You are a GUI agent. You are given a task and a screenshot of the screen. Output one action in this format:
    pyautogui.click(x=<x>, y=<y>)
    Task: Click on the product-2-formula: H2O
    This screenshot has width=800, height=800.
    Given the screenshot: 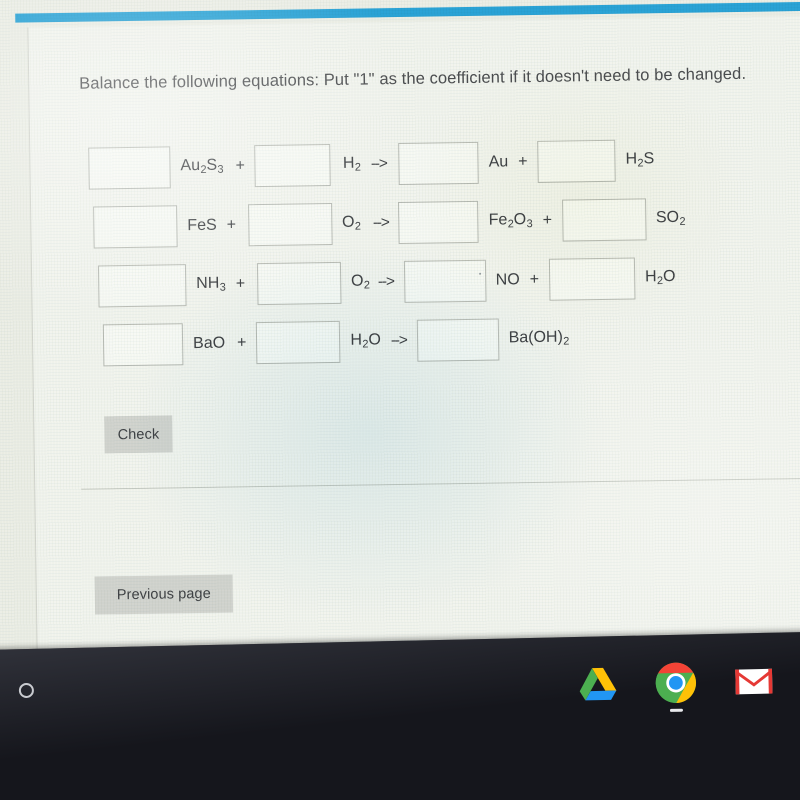 What is the action you would take?
    pyautogui.click(x=660, y=277)
    